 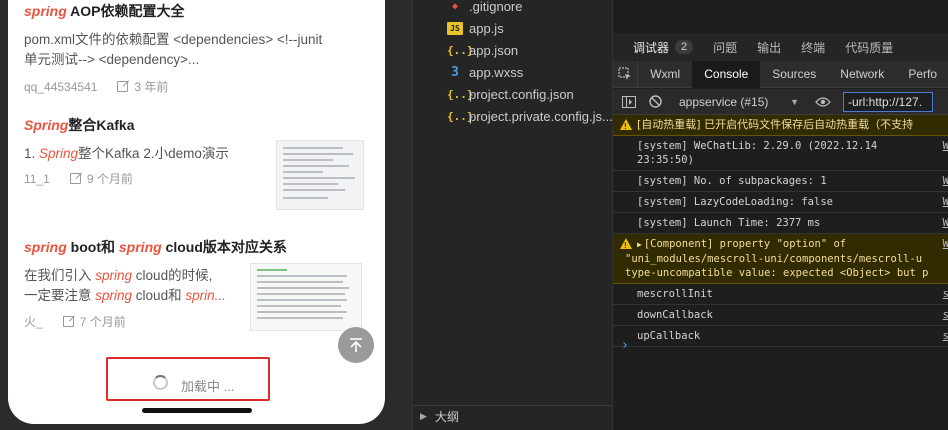 What do you see at coordinates (512, 416) in the screenshot?
I see `outline-section: ▶ 大纲` at bounding box center [512, 416].